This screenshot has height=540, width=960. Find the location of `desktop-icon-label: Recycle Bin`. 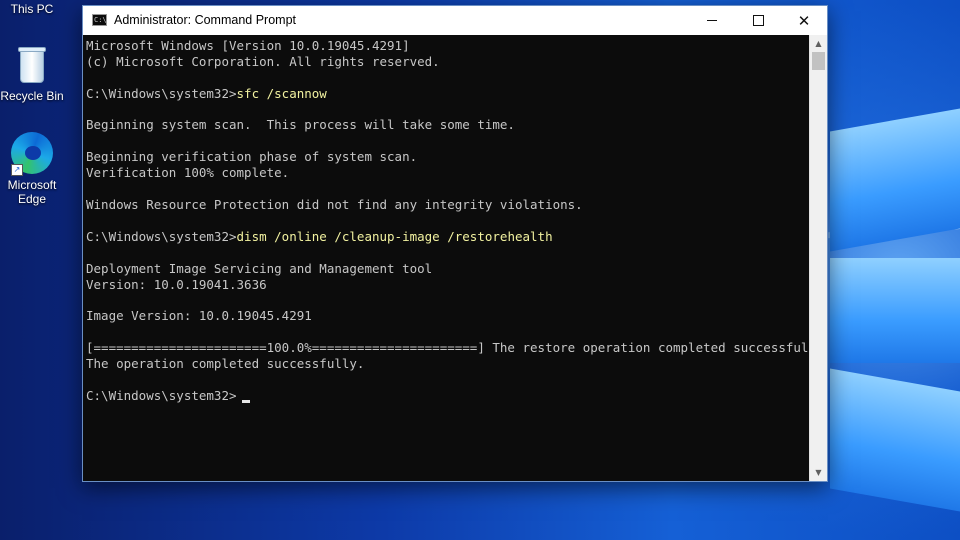

desktop-icon-label: Recycle Bin is located at coordinates (32, 96).